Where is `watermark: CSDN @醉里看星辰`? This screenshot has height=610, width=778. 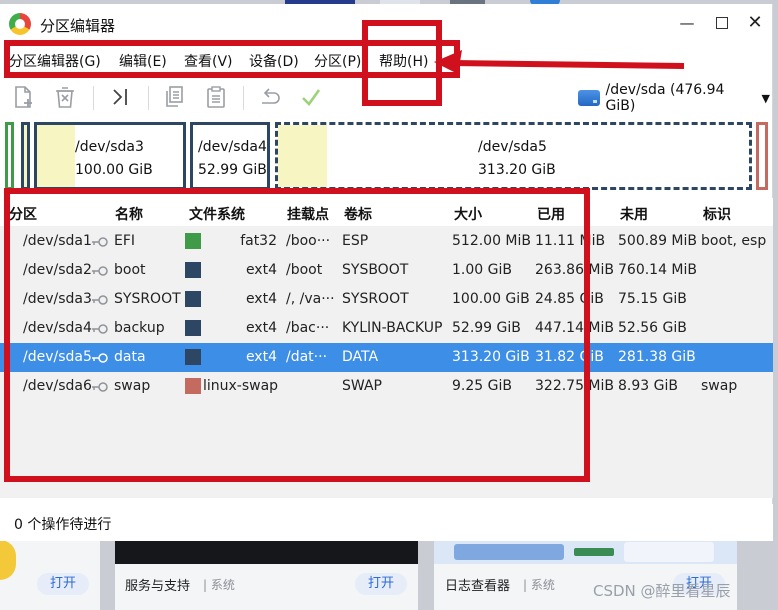 watermark: CSDN @醉里看星辰 is located at coordinates (662, 591).